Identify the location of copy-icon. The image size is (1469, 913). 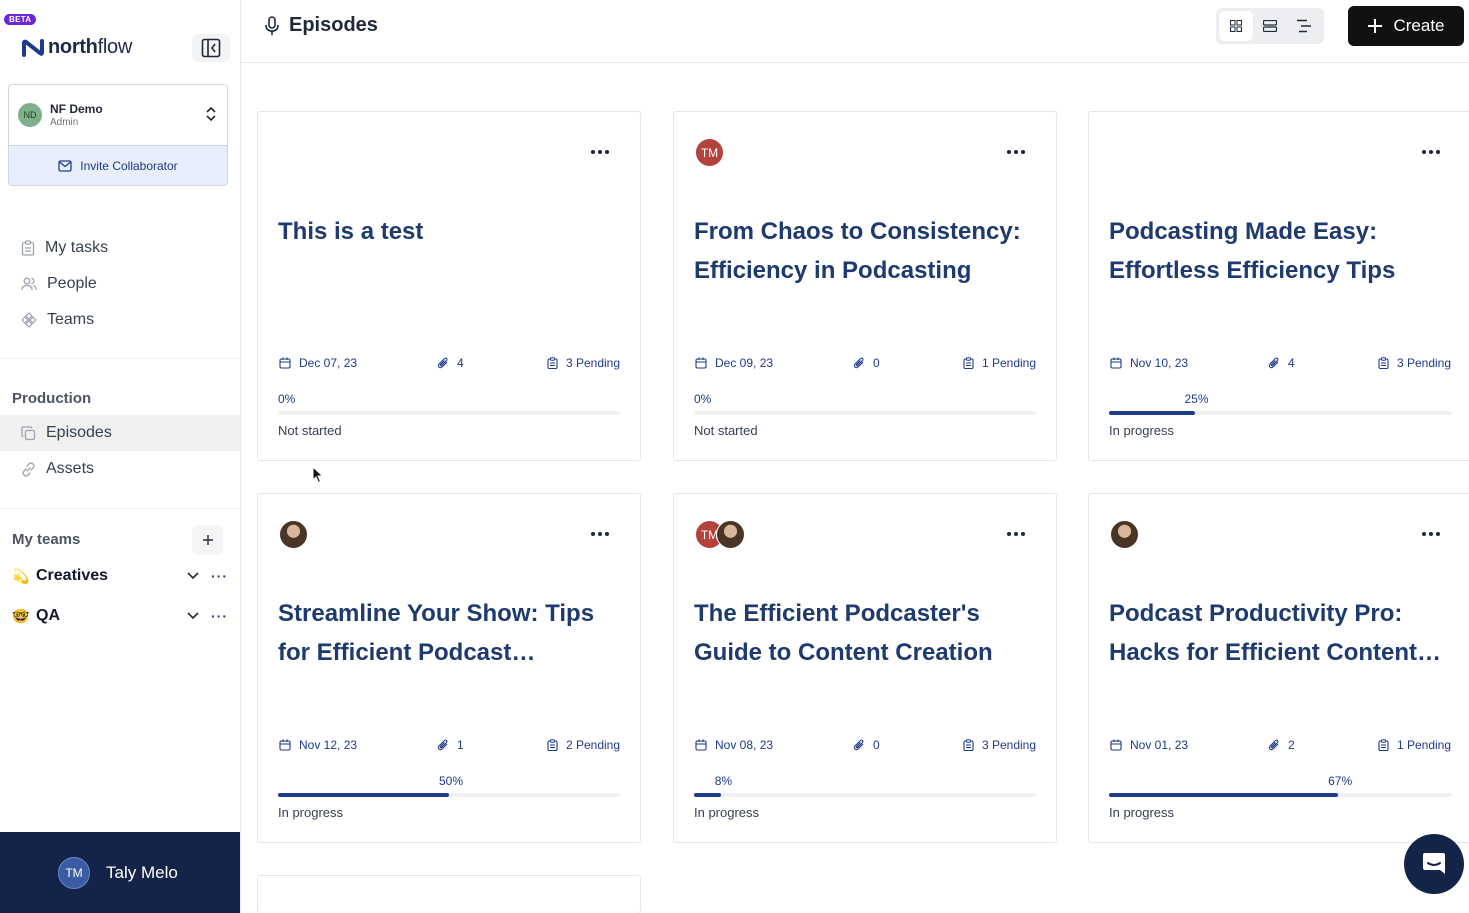
(28, 432).